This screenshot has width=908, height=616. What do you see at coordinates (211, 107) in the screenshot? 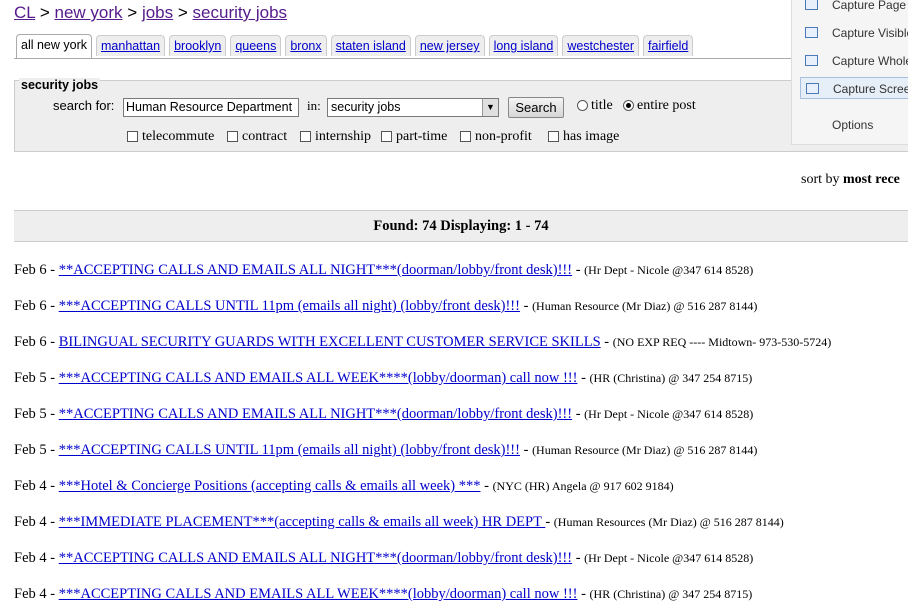
I see `search-input: Human Resource Department` at bounding box center [211, 107].